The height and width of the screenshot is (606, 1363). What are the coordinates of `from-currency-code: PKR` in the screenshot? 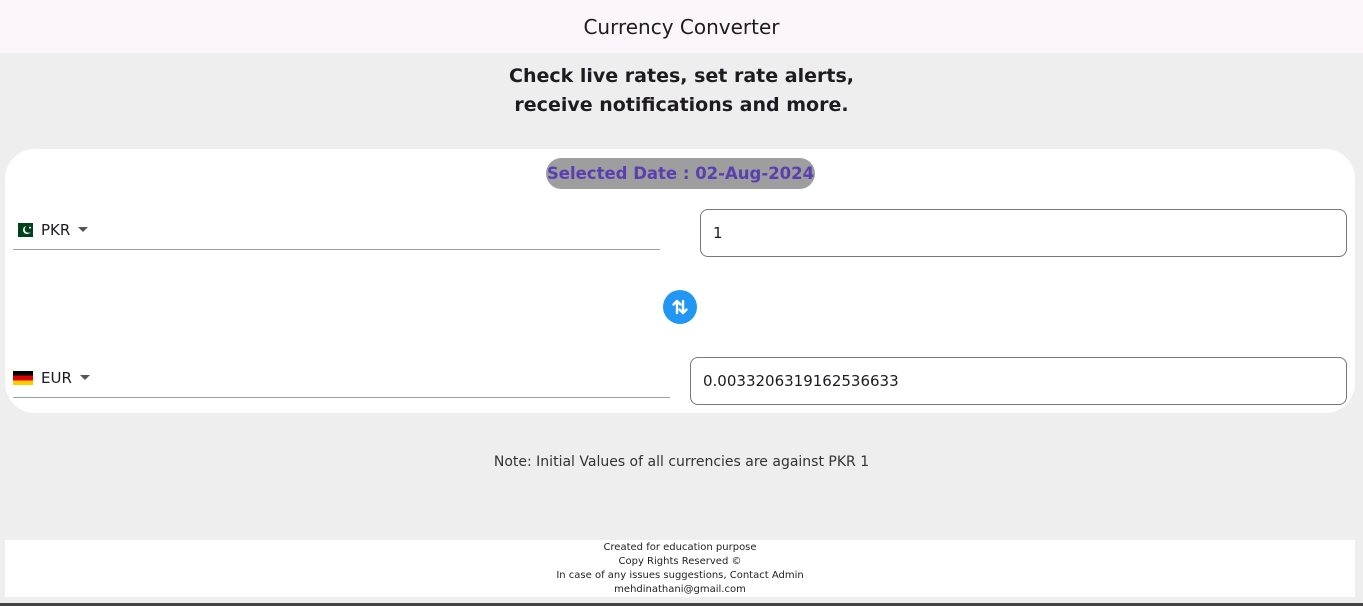 It's located at (56, 229).